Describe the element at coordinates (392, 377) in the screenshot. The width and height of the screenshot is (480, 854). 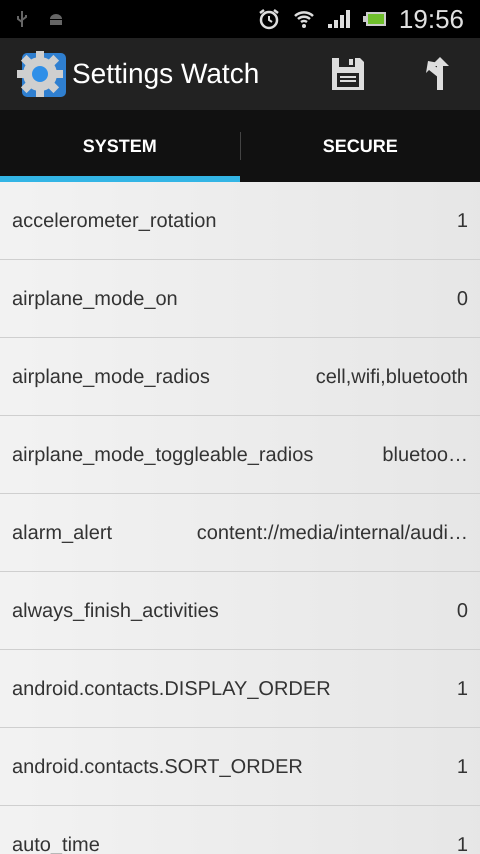
I see `setting-value: cell,wifi,bluetooth` at that location.